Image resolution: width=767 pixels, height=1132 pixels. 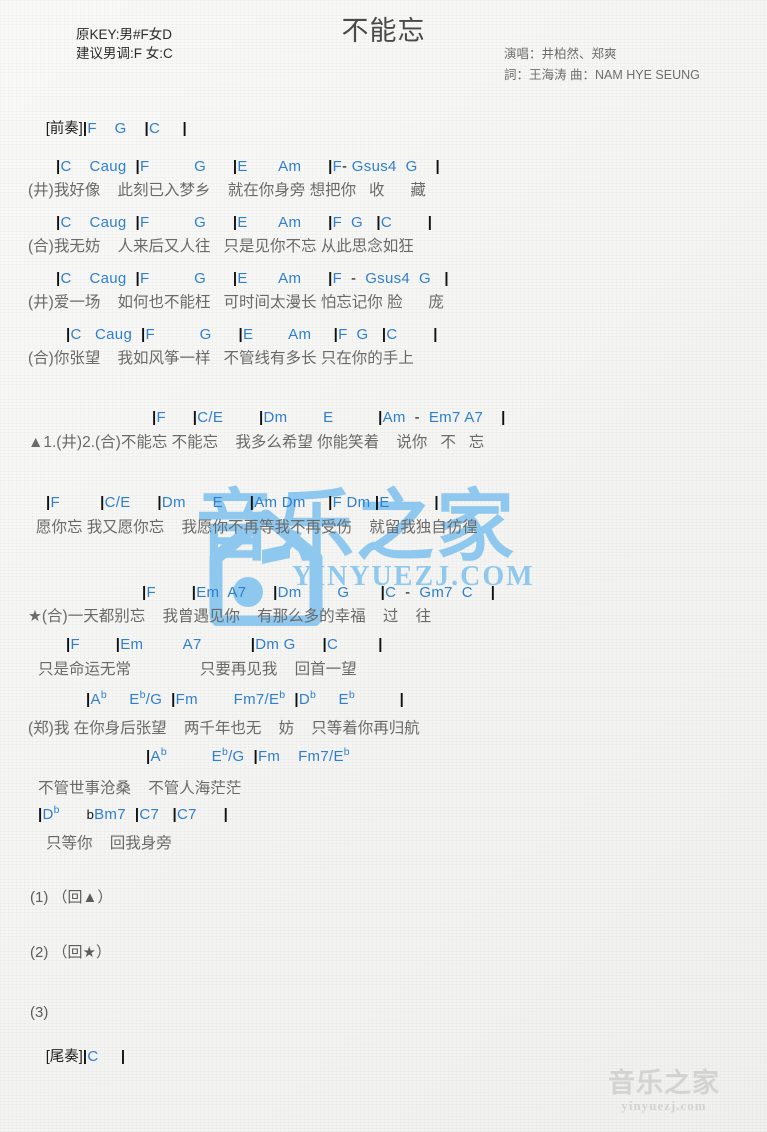 I want to click on chord-row: |Db bBm7 |C7 |C7 |, so click(x=133, y=813).